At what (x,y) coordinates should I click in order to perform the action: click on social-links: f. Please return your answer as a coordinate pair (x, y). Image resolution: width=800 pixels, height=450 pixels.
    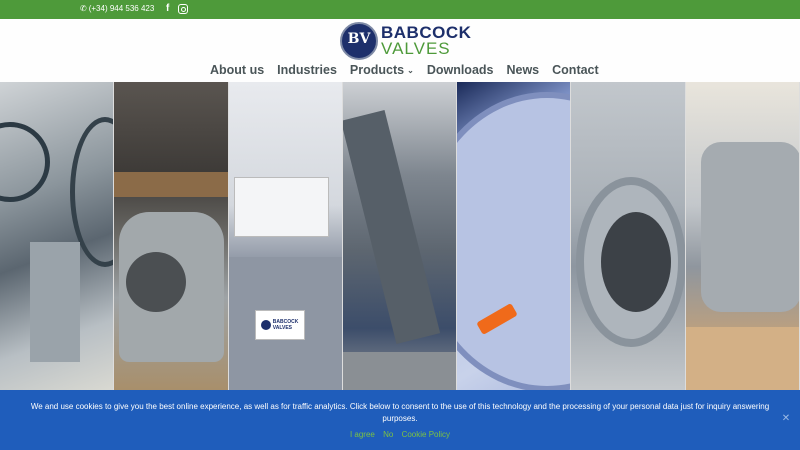
    Looking at the image, I should click on (177, 8).